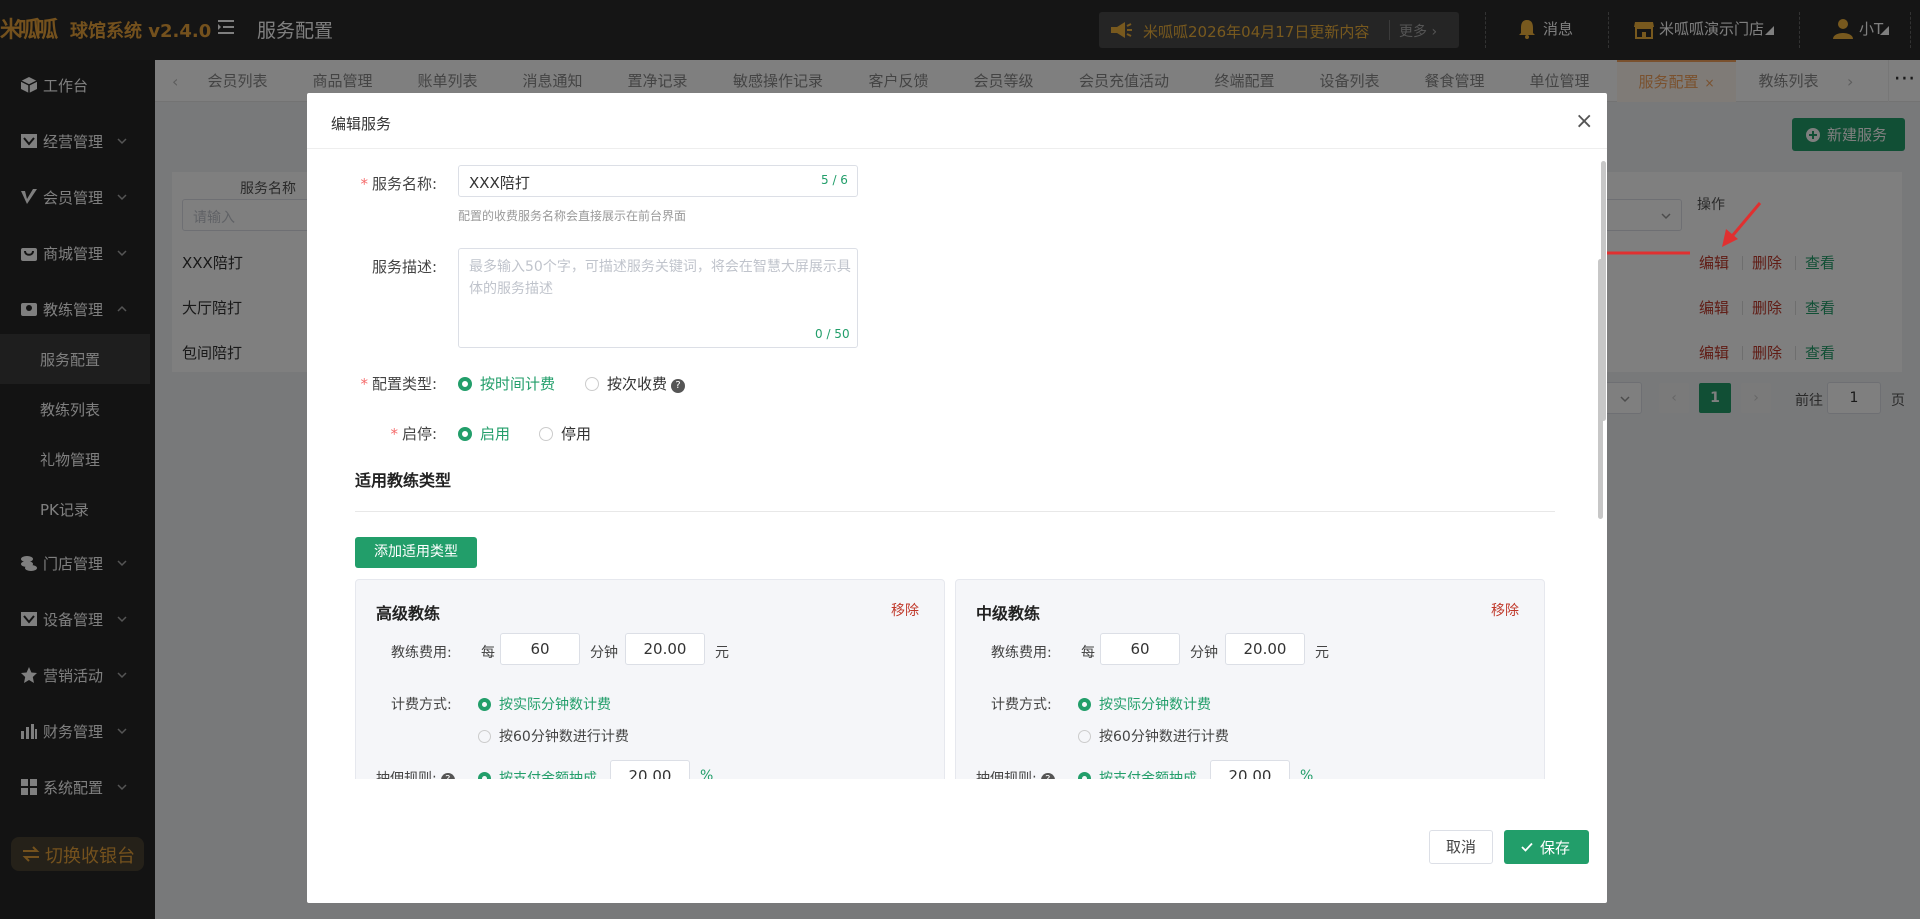 Image resolution: width=1920 pixels, height=919 pixels. I want to click on enable-label: * 启停:, so click(413, 434).